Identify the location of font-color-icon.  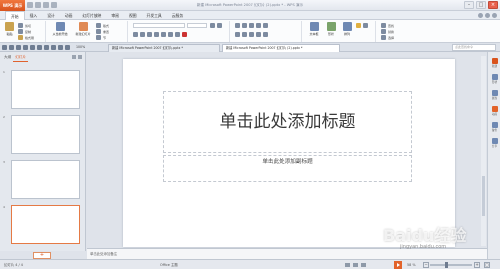
(184, 34).